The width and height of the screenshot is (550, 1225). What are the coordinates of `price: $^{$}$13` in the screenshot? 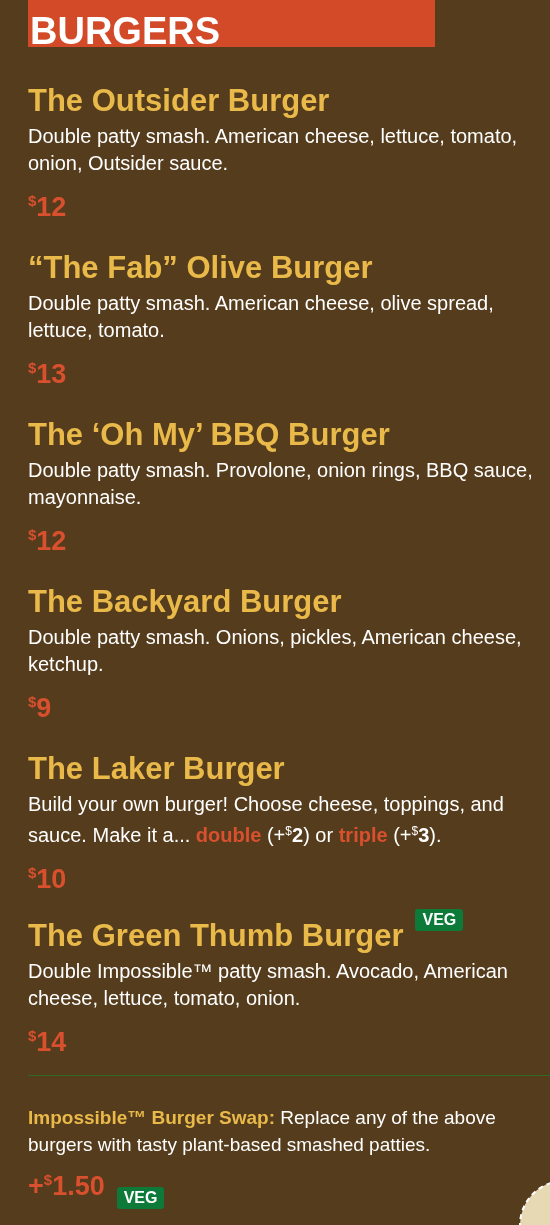 It's located at (48, 374).